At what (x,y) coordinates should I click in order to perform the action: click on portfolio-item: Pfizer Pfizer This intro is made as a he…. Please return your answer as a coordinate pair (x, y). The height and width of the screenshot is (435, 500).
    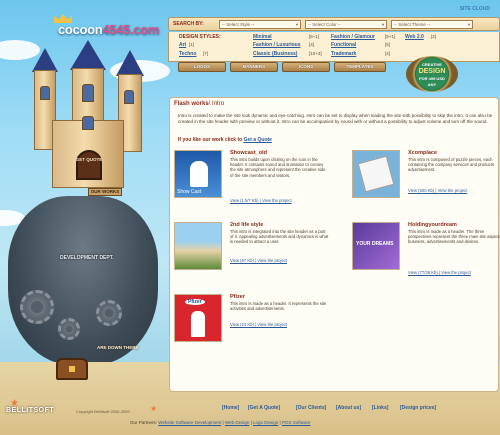
    Looking at the image, I should click on (254, 324).